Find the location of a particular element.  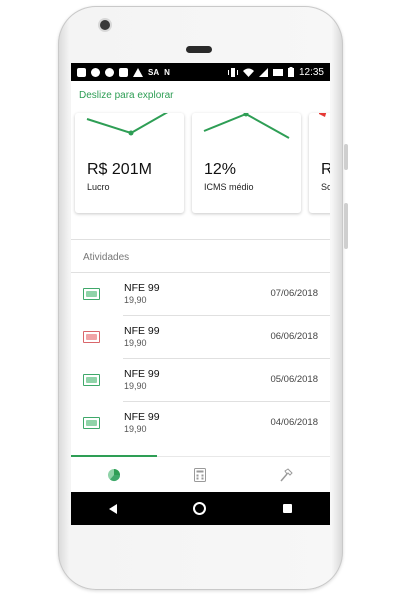

icms-sparkline is located at coordinates (246, 126).